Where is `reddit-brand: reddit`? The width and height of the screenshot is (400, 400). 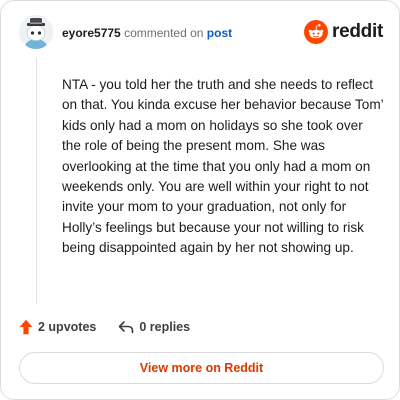 reddit-brand: reddit is located at coordinates (343, 32).